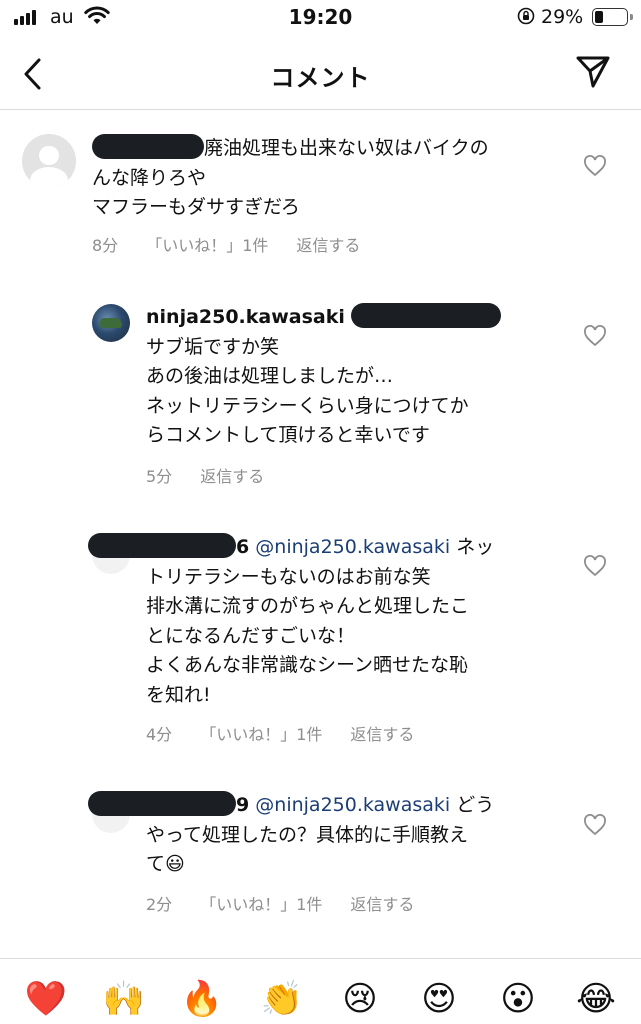 The width and height of the screenshot is (641, 1024). What do you see at coordinates (159, 734) in the screenshot?
I see `comment-time: 4分` at bounding box center [159, 734].